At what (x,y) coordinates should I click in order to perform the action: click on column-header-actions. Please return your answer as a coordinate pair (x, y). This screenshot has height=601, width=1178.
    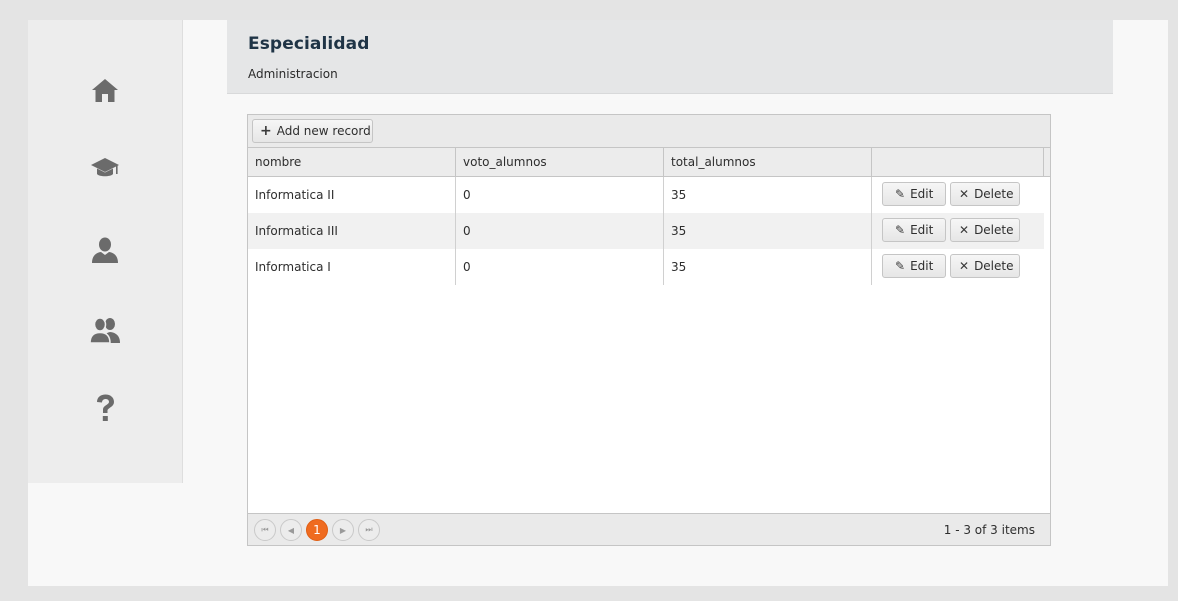
    Looking at the image, I should click on (958, 162).